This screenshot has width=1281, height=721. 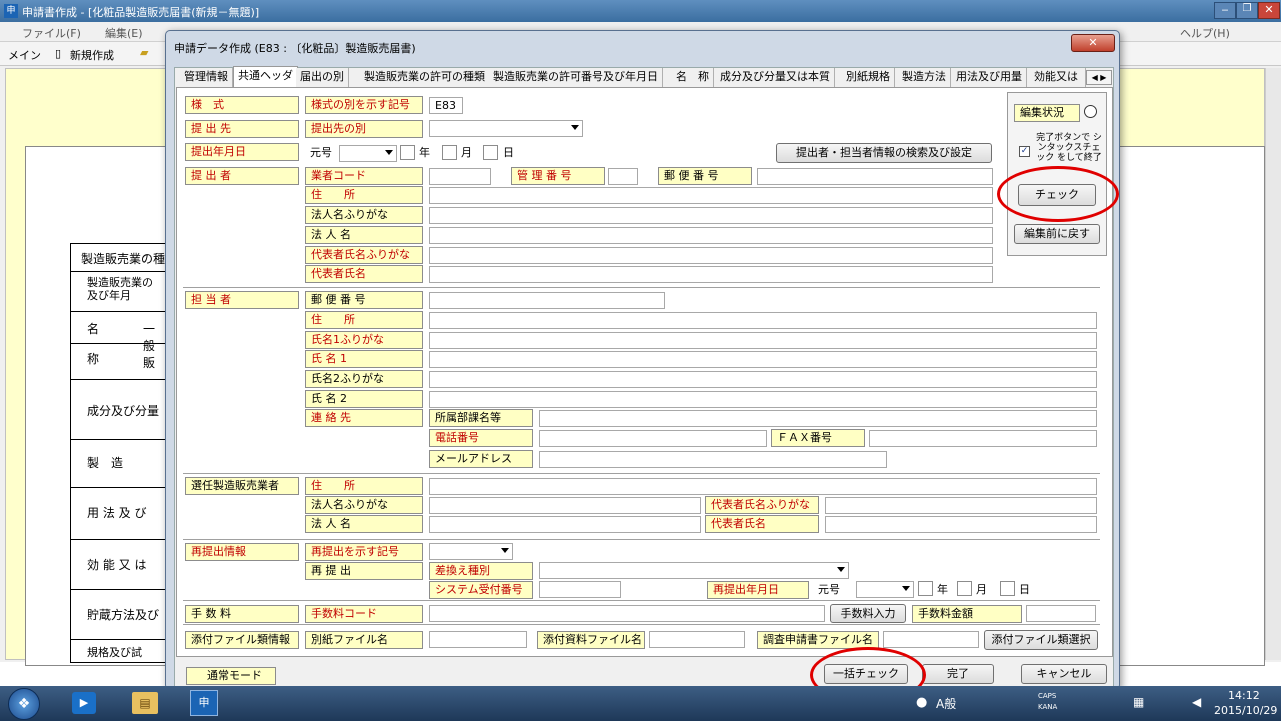 I want to click on address-input, so click(x=711, y=195).